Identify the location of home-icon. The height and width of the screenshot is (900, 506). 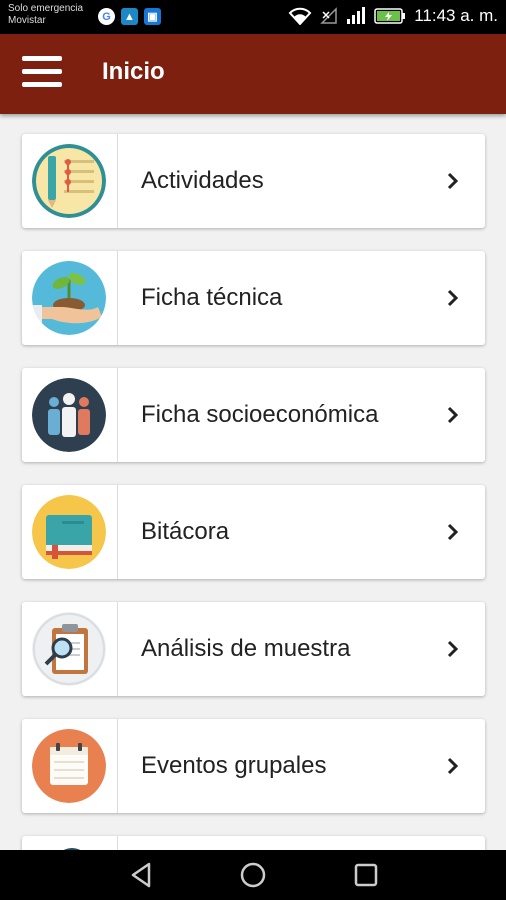
(253, 875).